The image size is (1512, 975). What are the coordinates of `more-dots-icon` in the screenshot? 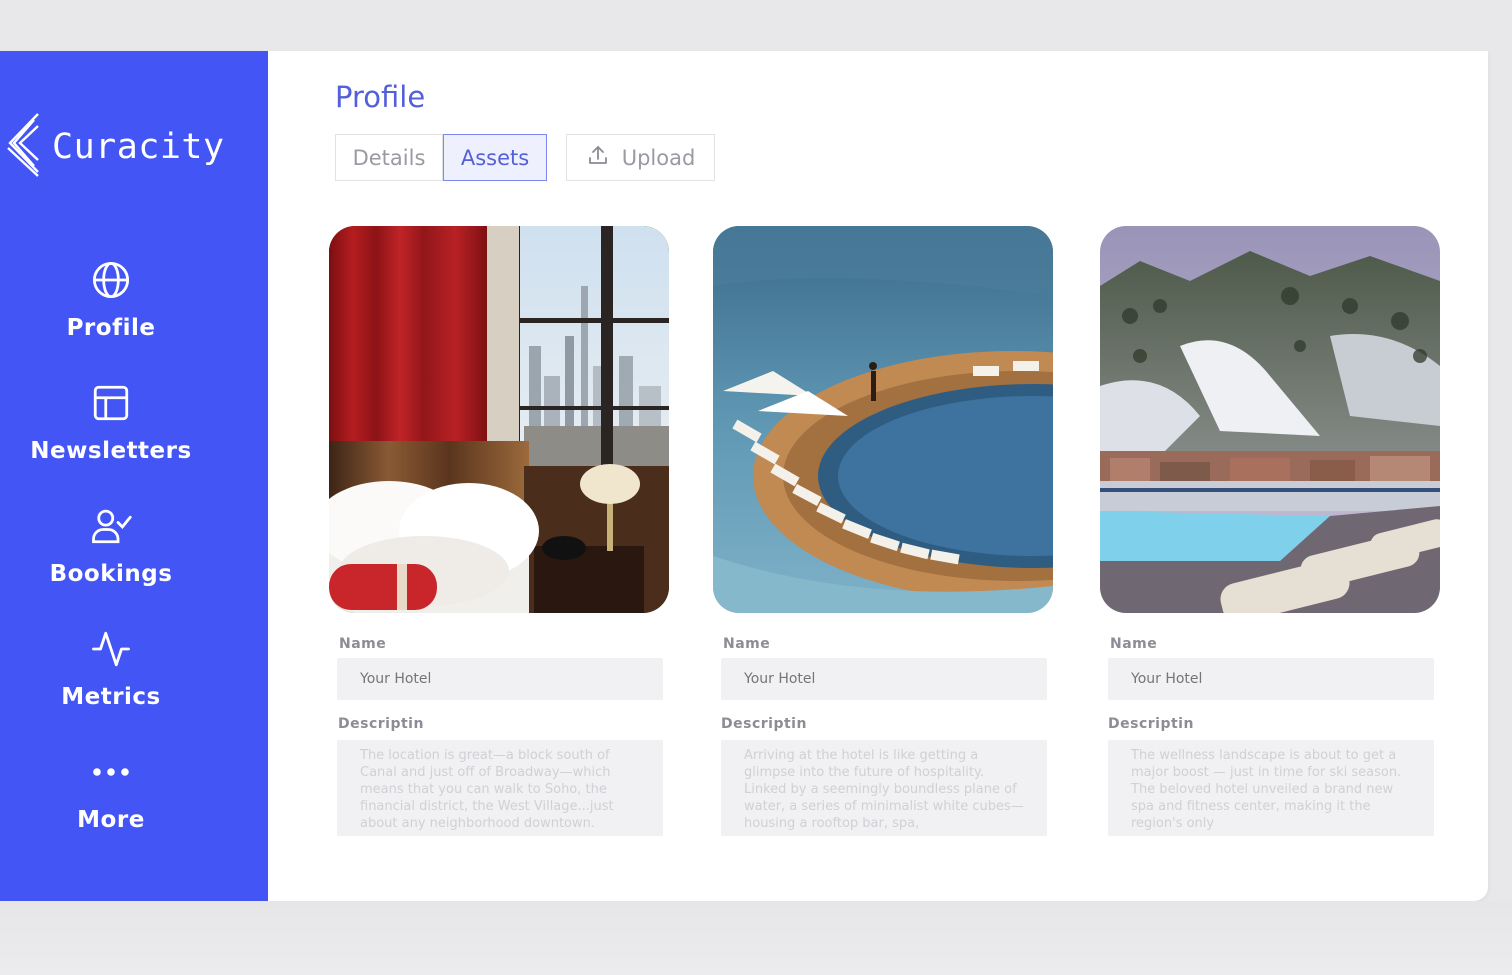 It's located at (111, 774).